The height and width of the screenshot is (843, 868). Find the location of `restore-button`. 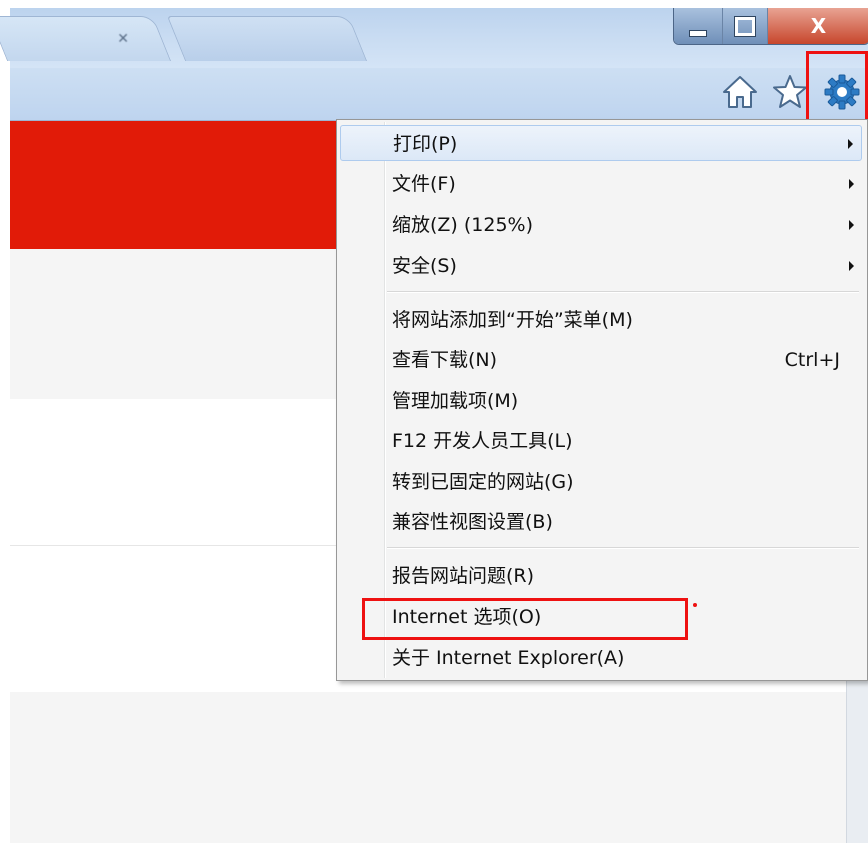

restore-button is located at coordinates (745, 26).